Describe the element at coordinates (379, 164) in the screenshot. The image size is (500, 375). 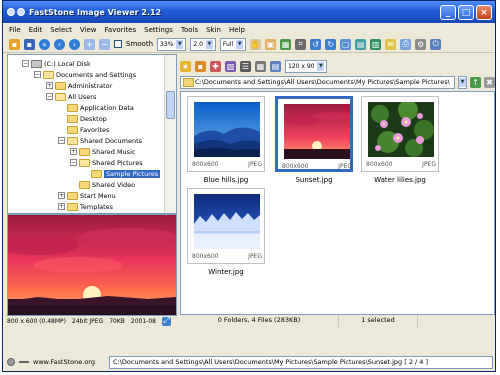
I see `thumbnail-dims: 800x600` at that location.